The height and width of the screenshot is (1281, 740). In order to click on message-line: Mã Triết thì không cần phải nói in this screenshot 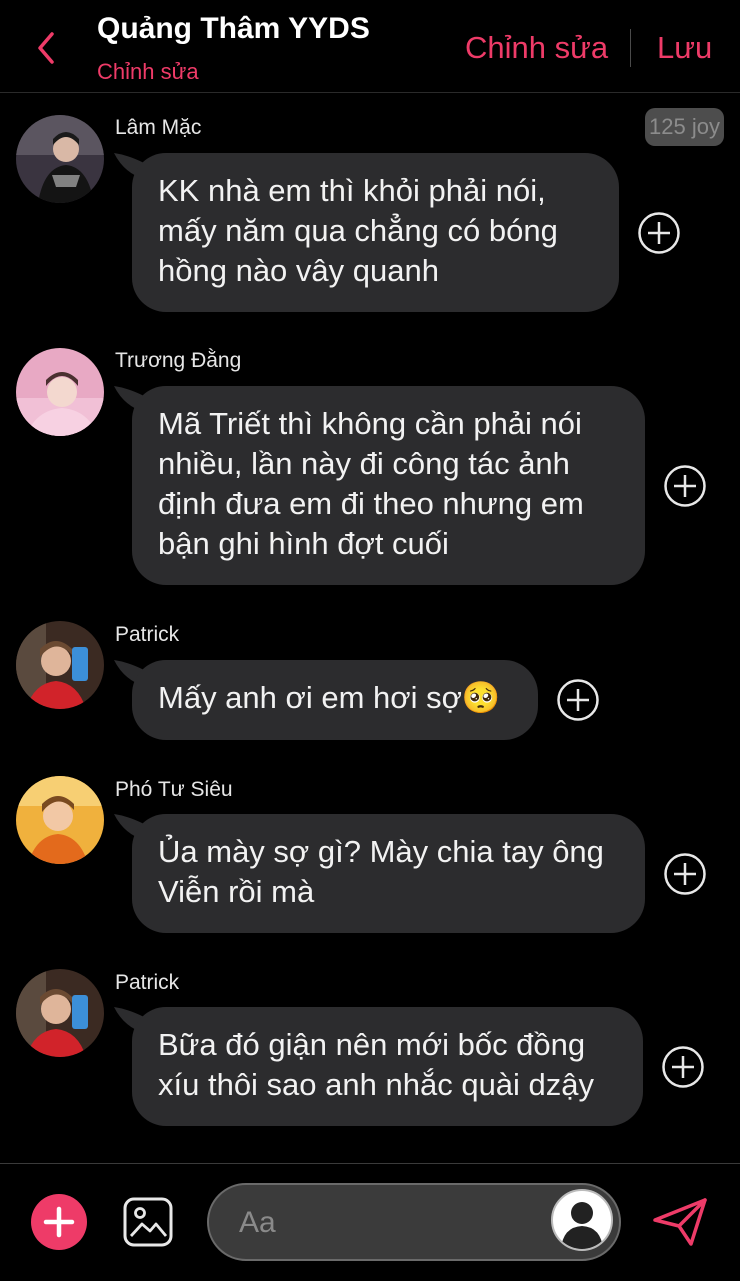, I will do `click(370, 423)`.